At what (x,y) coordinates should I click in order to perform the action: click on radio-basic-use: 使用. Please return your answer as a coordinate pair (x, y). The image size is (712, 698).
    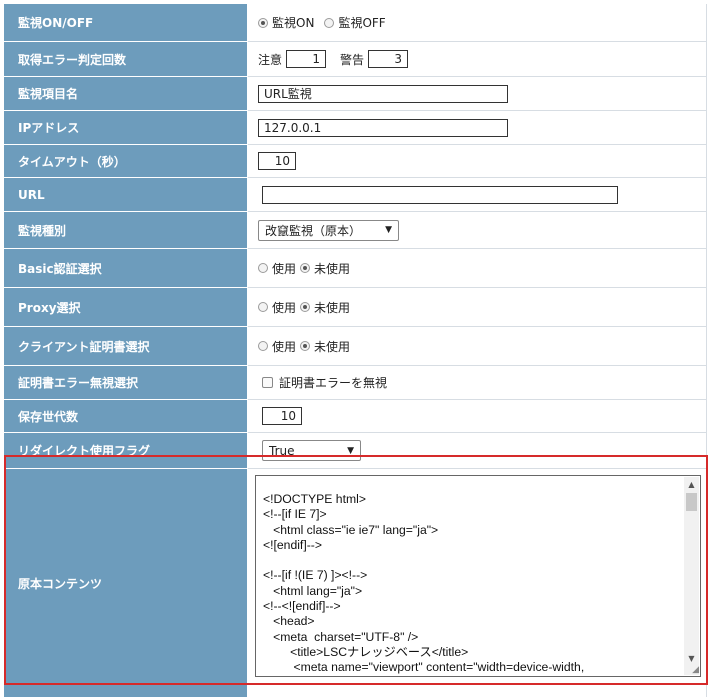
    Looking at the image, I should click on (277, 268).